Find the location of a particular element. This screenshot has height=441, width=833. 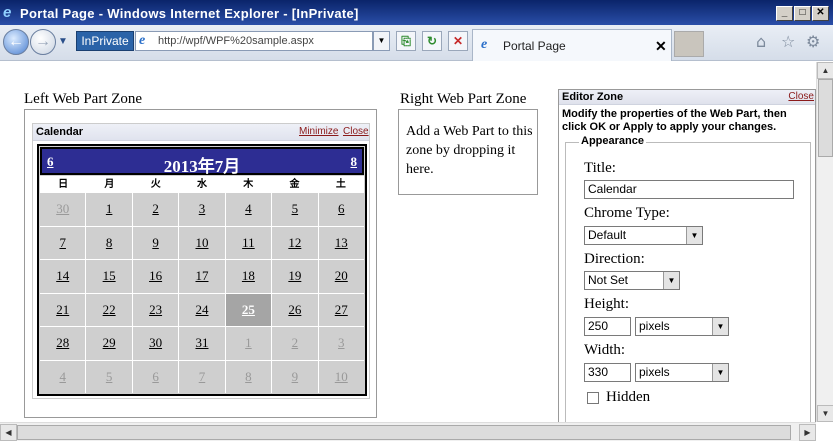

tab-portal-page: e Portal Page ✕ is located at coordinates (572, 45).